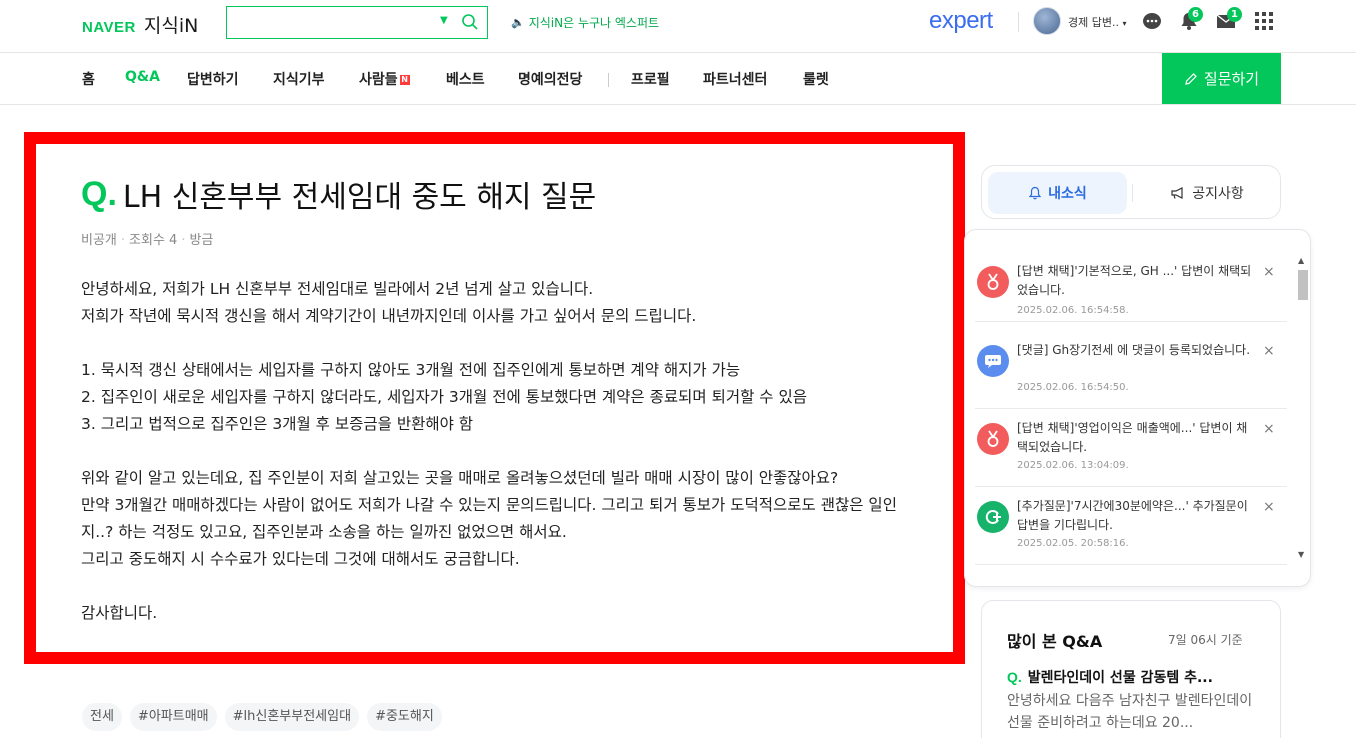 The width and height of the screenshot is (1356, 738). I want to click on notification-count-badge: 6, so click(1195, 14).